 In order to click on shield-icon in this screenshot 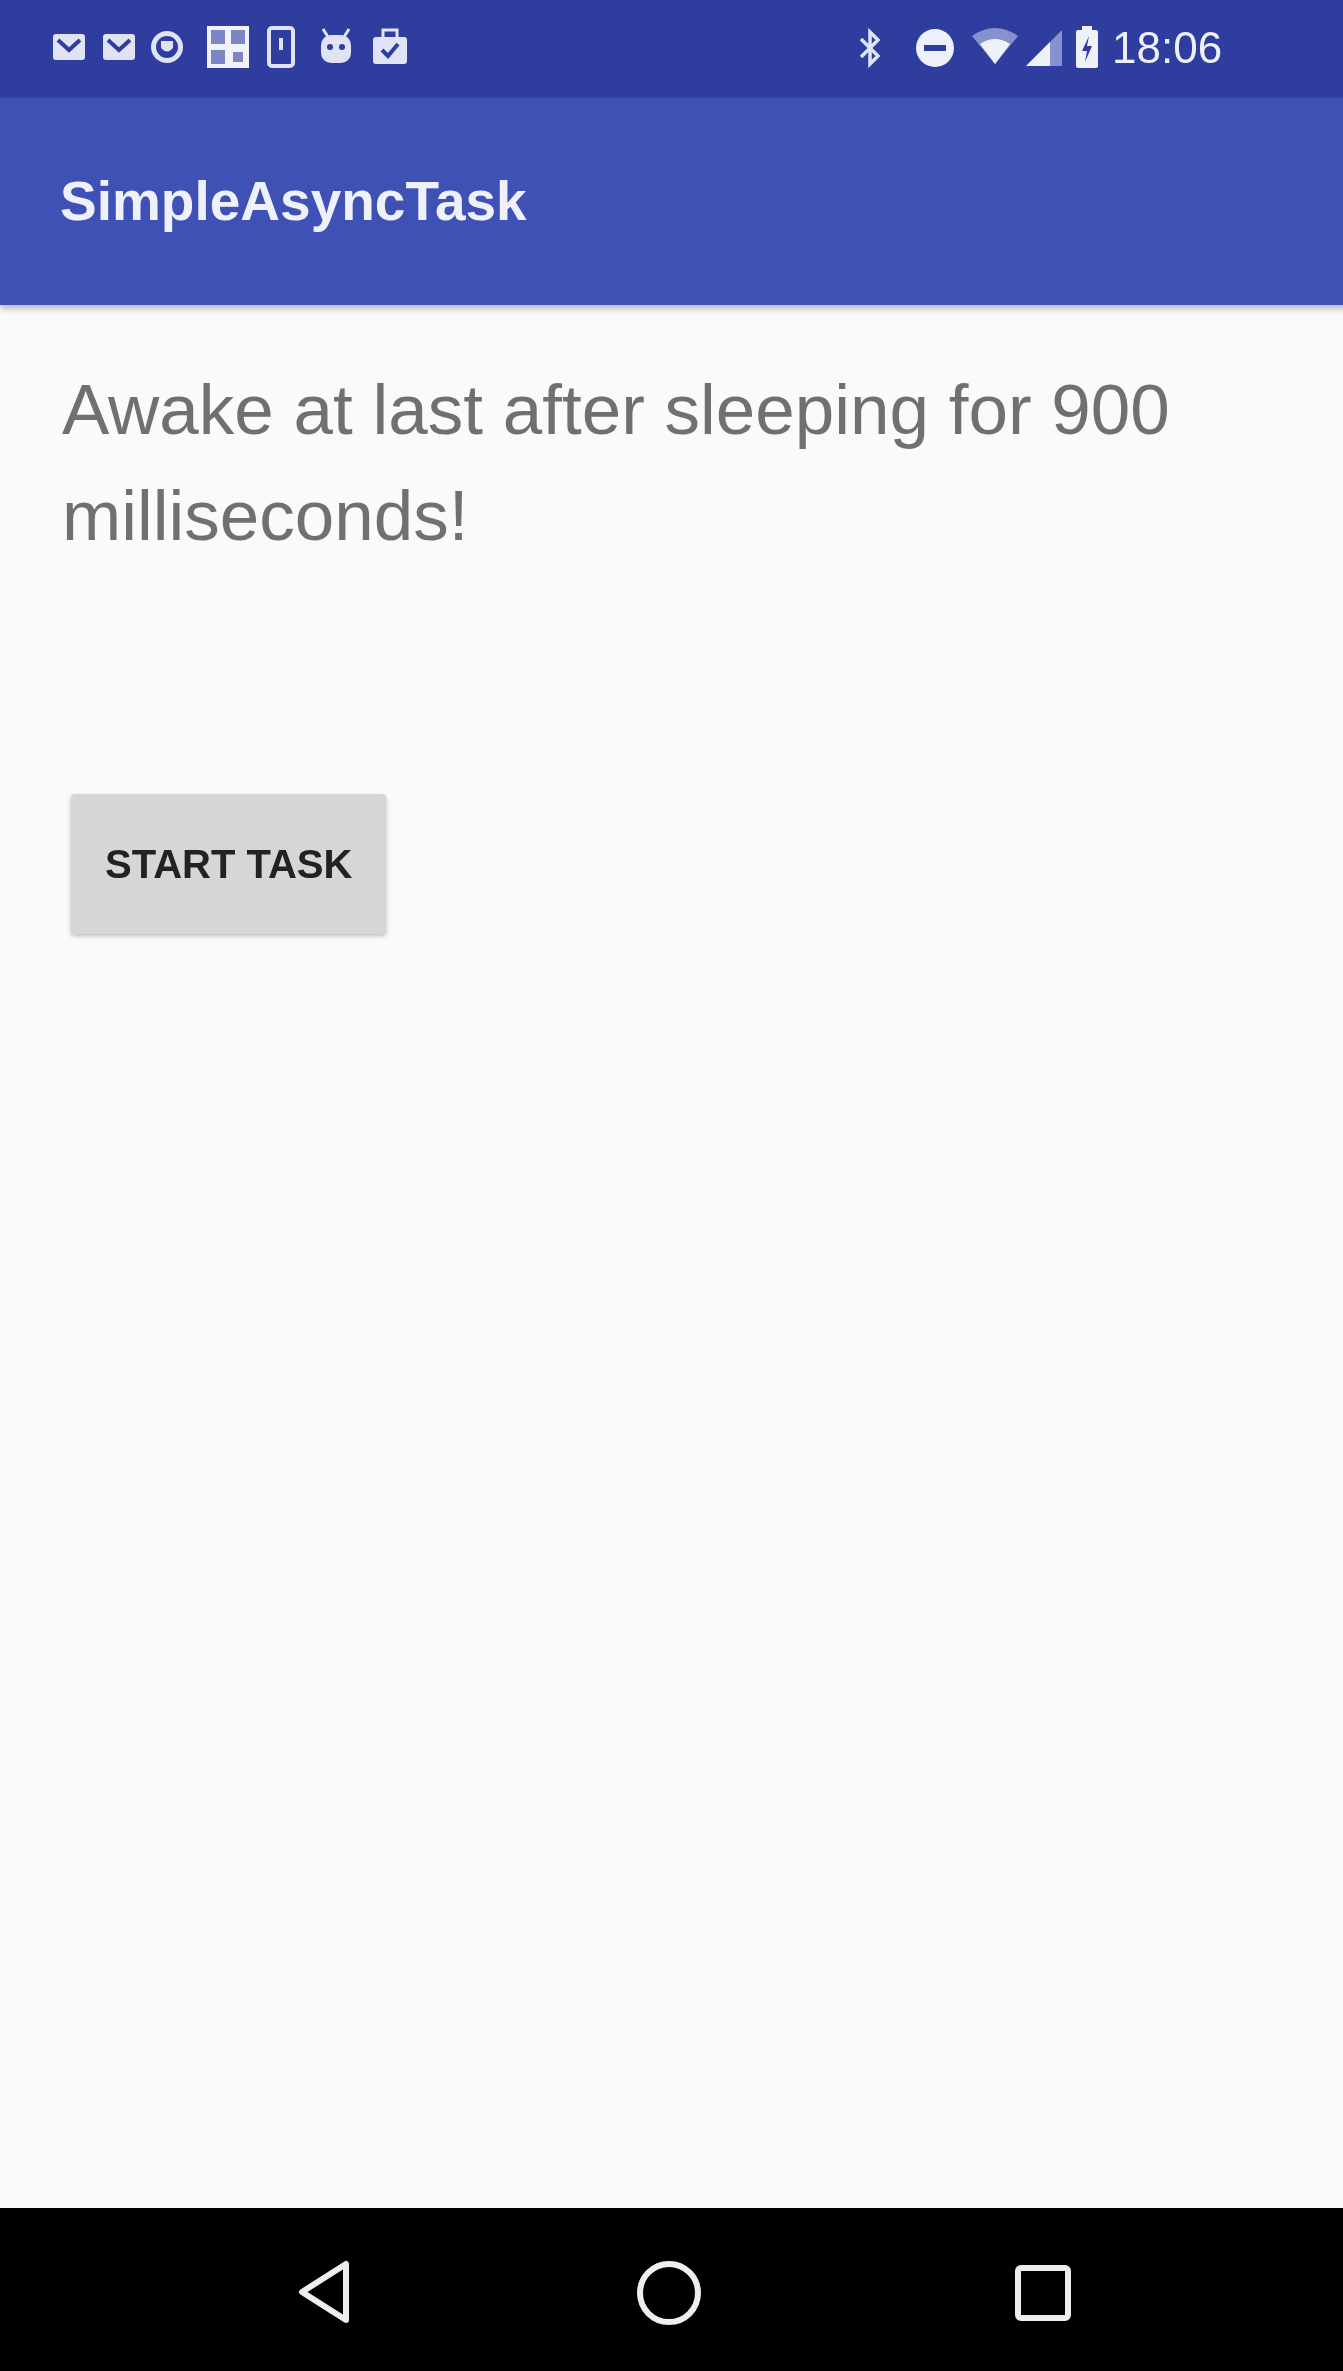, I will do `click(167, 47)`.